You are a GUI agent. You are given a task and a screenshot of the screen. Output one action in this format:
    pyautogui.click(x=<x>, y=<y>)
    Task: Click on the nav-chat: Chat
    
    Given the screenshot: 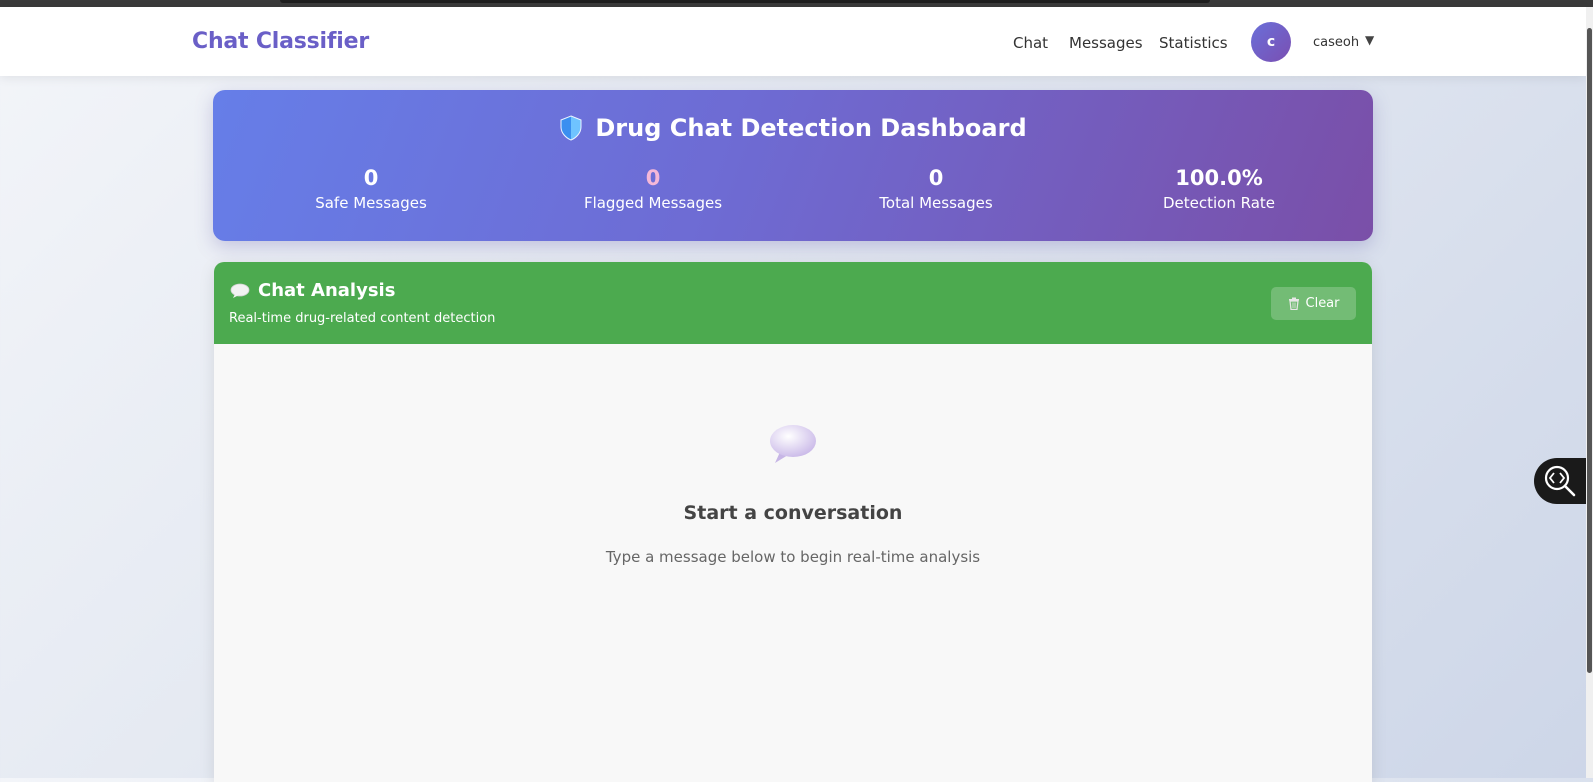 What is the action you would take?
    pyautogui.click(x=1030, y=43)
    